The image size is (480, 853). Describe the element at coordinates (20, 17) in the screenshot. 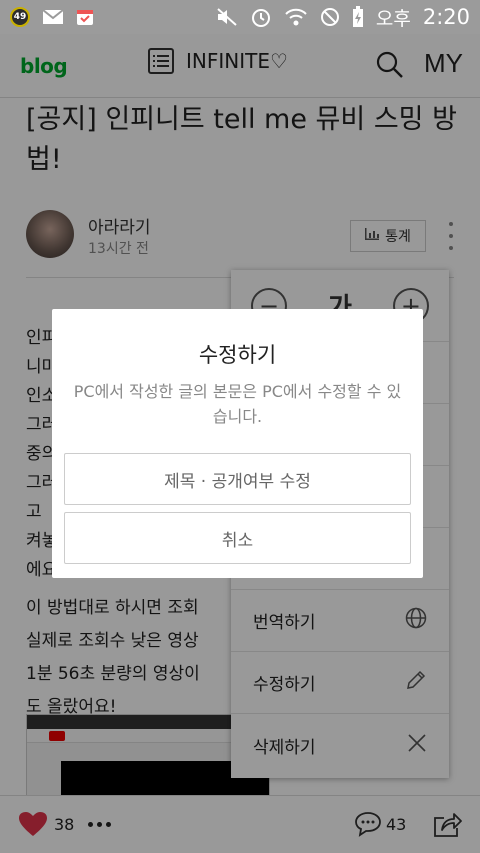

I see `notification-badge: 49` at that location.